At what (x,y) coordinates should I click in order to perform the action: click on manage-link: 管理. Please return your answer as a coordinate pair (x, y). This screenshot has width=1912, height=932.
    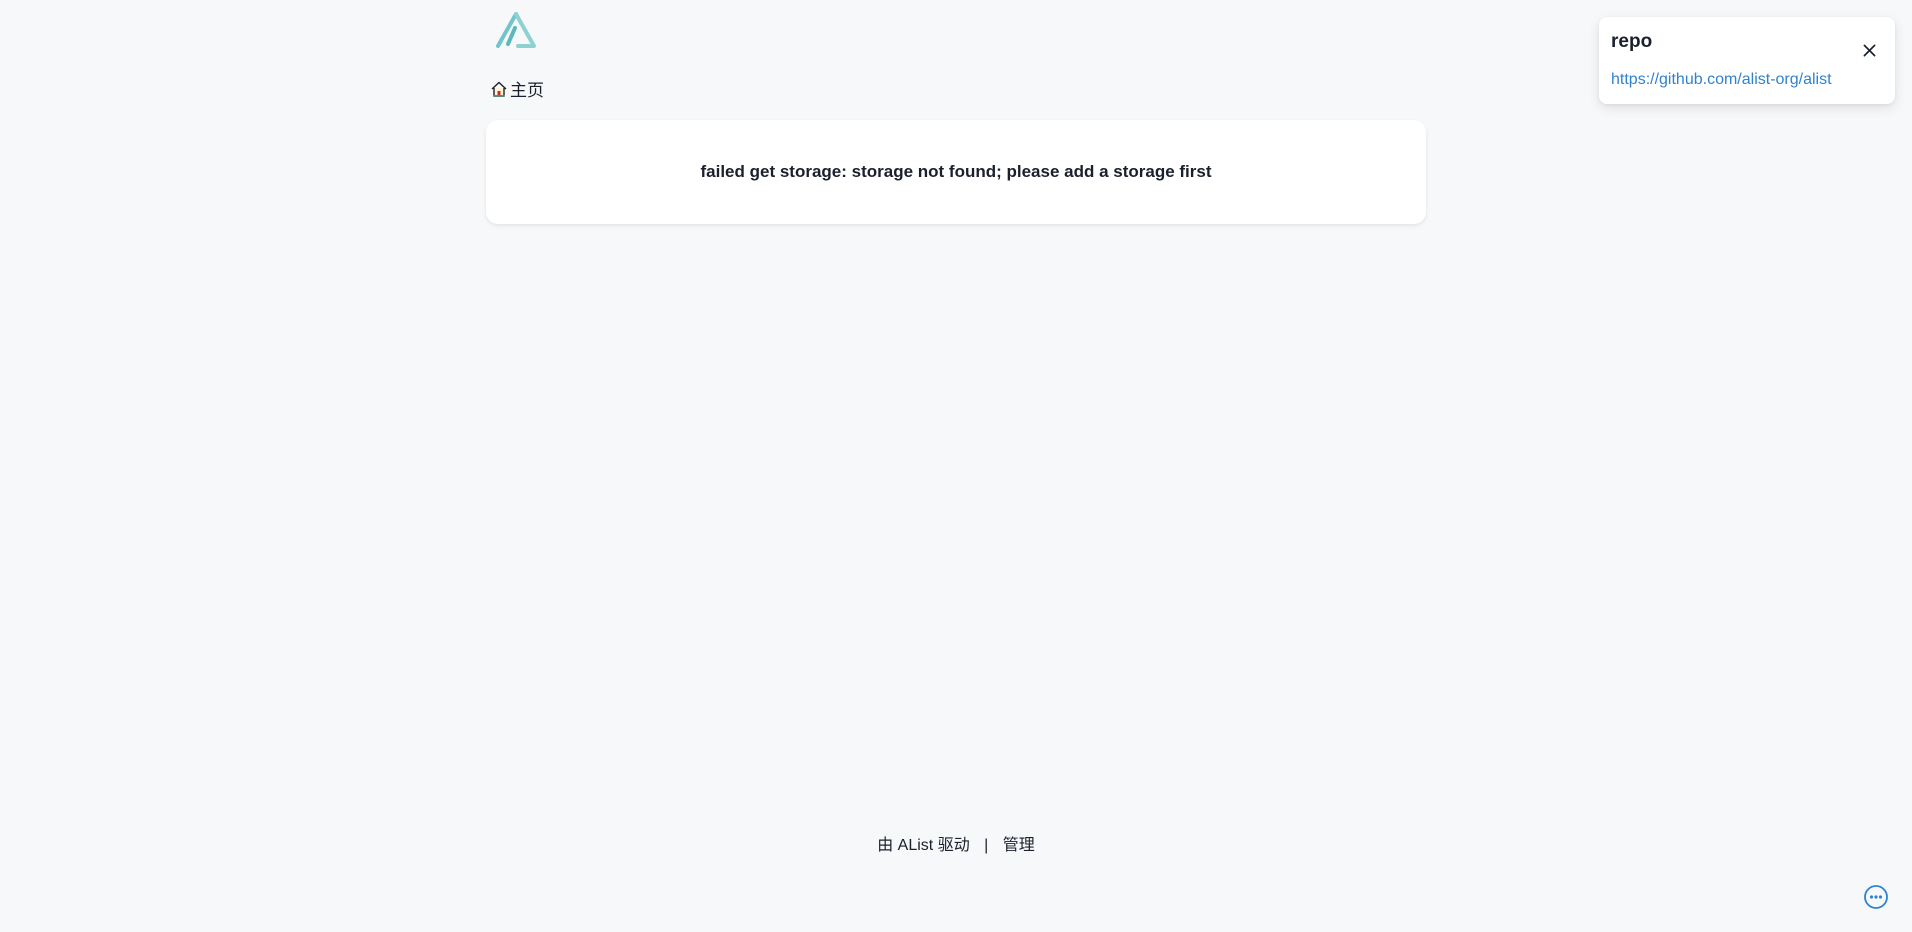
    Looking at the image, I should click on (1019, 845).